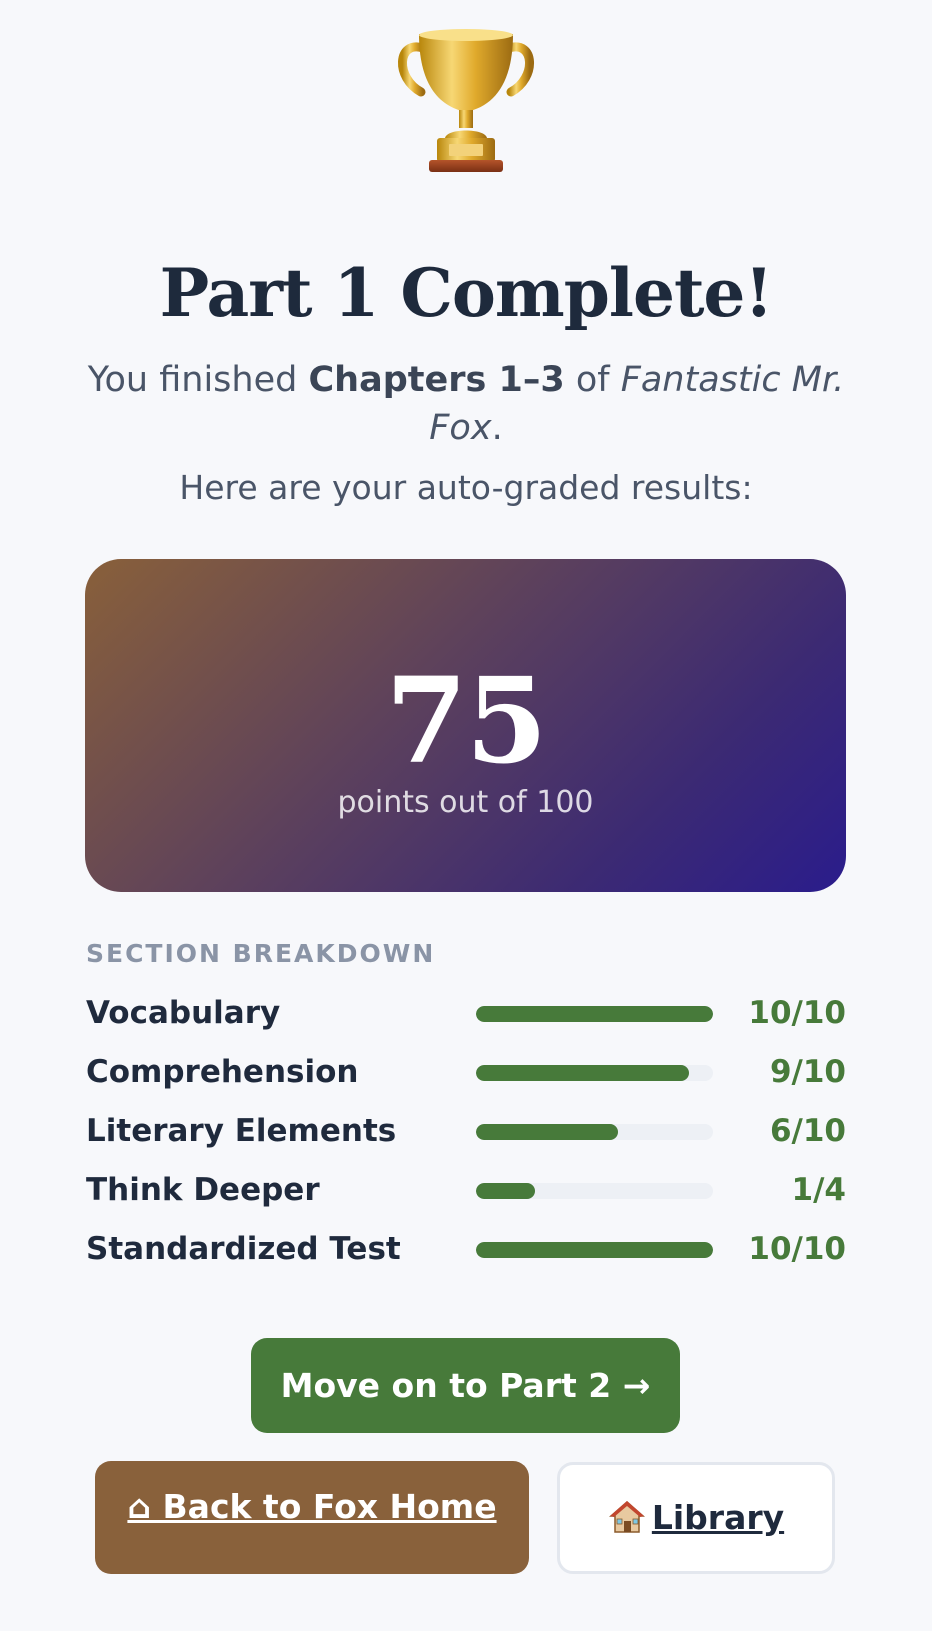 Image resolution: width=932 pixels, height=1631 pixels. What do you see at coordinates (818, 1190) in the screenshot?
I see `section-score: 1/4` at bounding box center [818, 1190].